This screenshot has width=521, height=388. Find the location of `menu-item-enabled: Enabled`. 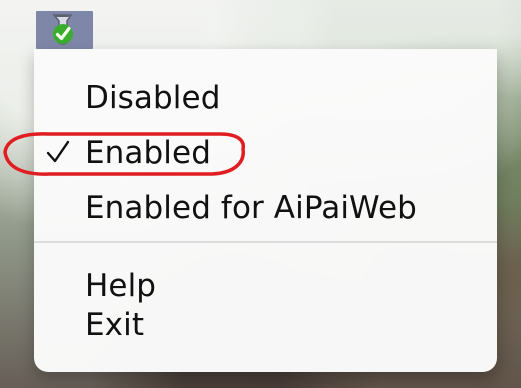

menu-item-enabled: Enabled is located at coordinates (148, 153).